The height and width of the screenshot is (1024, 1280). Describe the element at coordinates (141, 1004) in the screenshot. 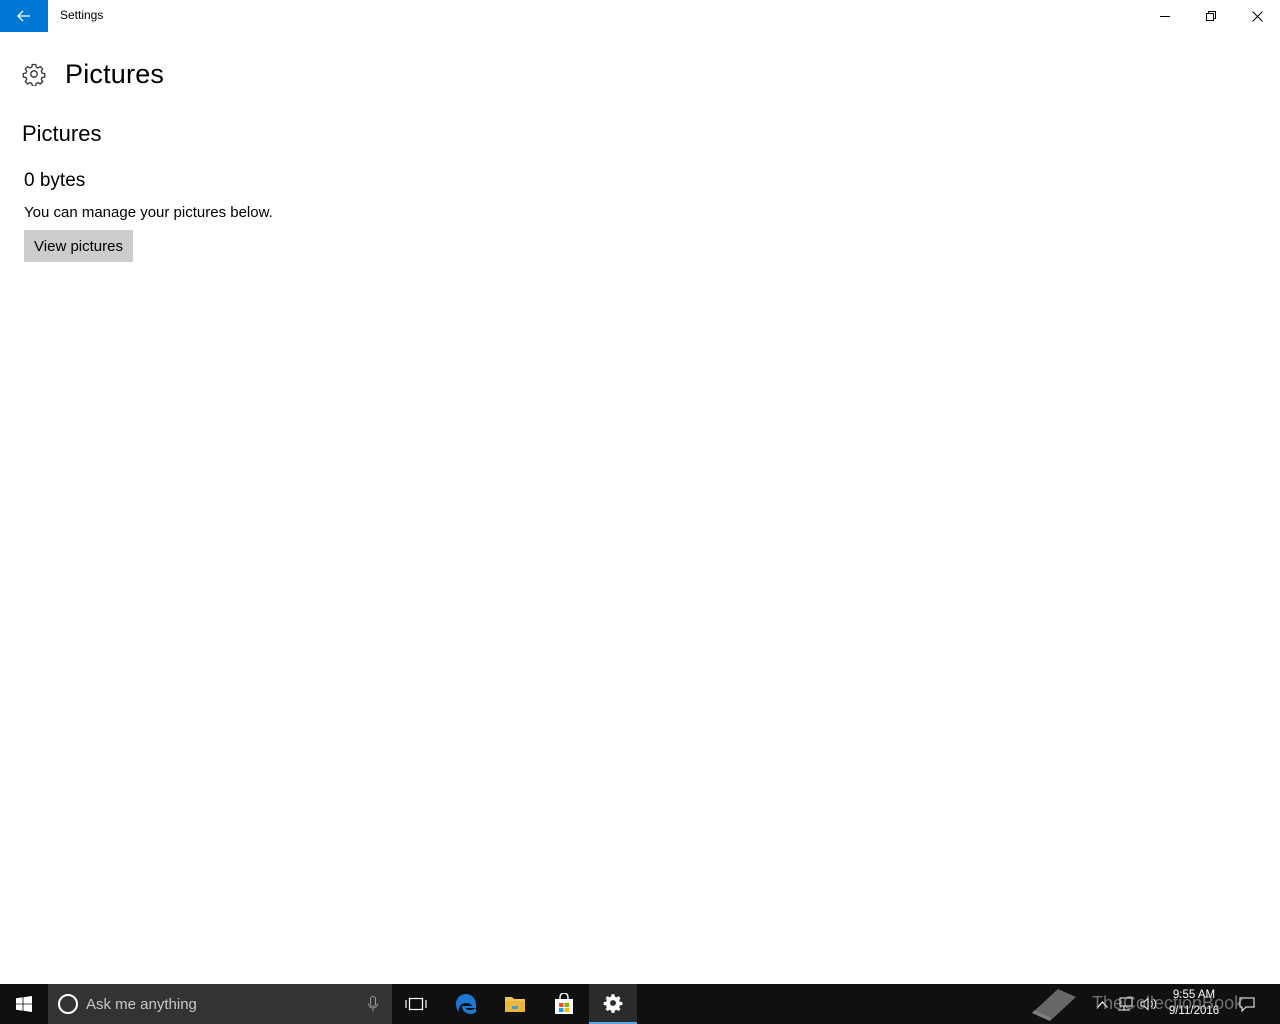

I see `search-placeholder: Ask me anything` at that location.